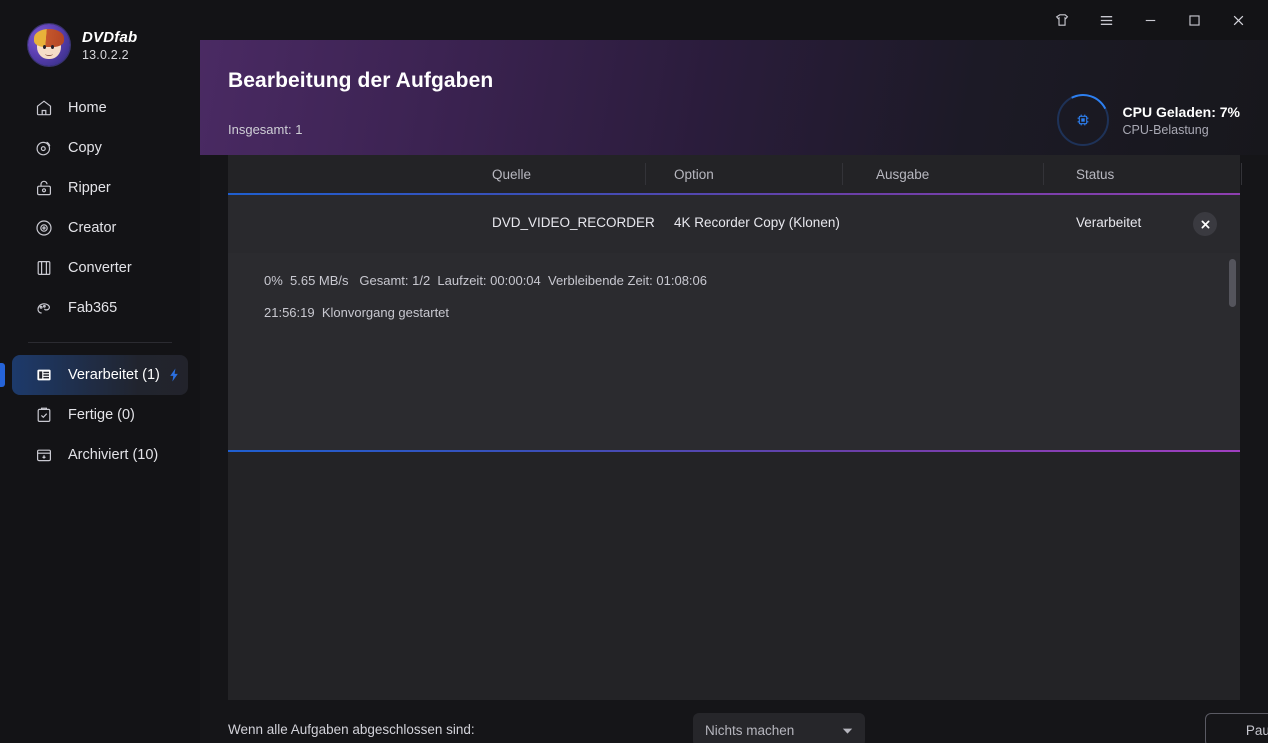  I want to click on sidebar-item-label: Copy, so click(85, 147).